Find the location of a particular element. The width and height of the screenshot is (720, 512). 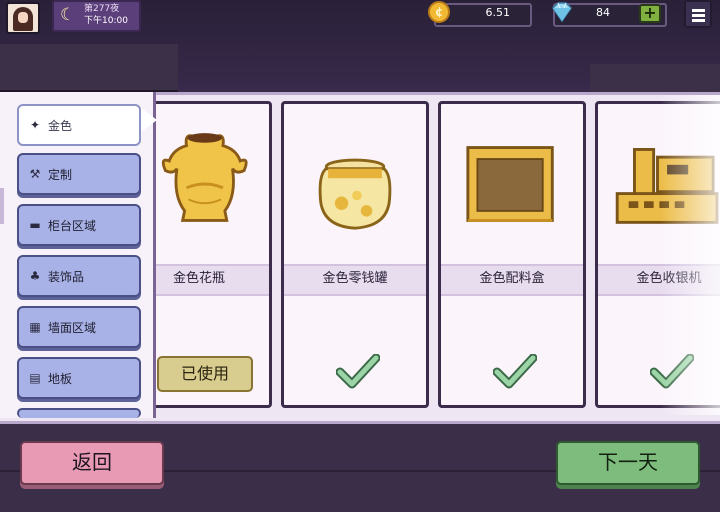

item-name-bar: 金色零钱罐 is located at coordinates (355, 280).